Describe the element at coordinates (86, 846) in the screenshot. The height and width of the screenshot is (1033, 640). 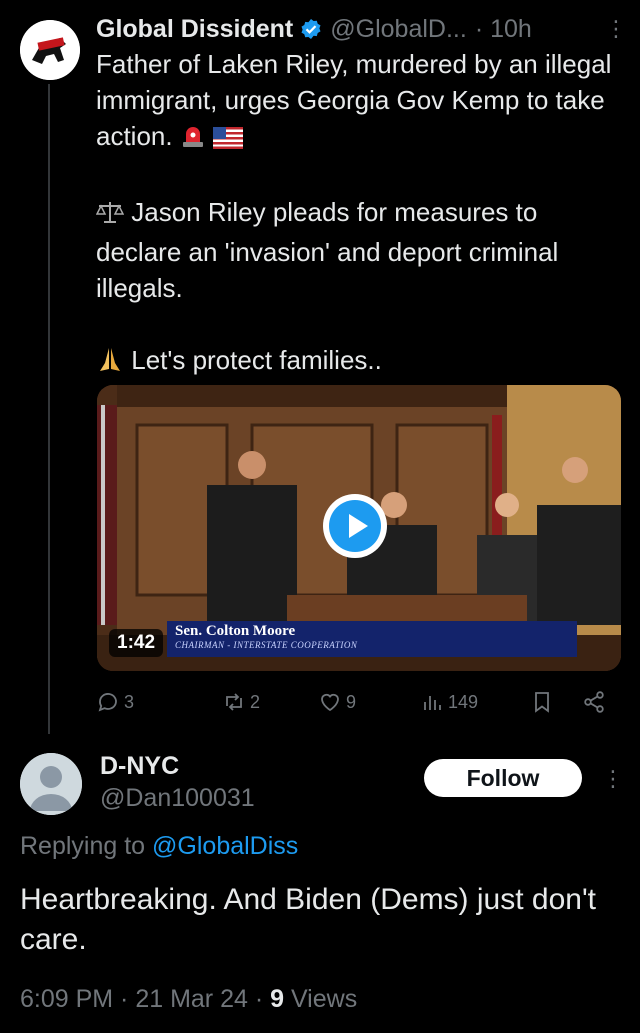
I see `replying-prefix: Replying to` at that location.